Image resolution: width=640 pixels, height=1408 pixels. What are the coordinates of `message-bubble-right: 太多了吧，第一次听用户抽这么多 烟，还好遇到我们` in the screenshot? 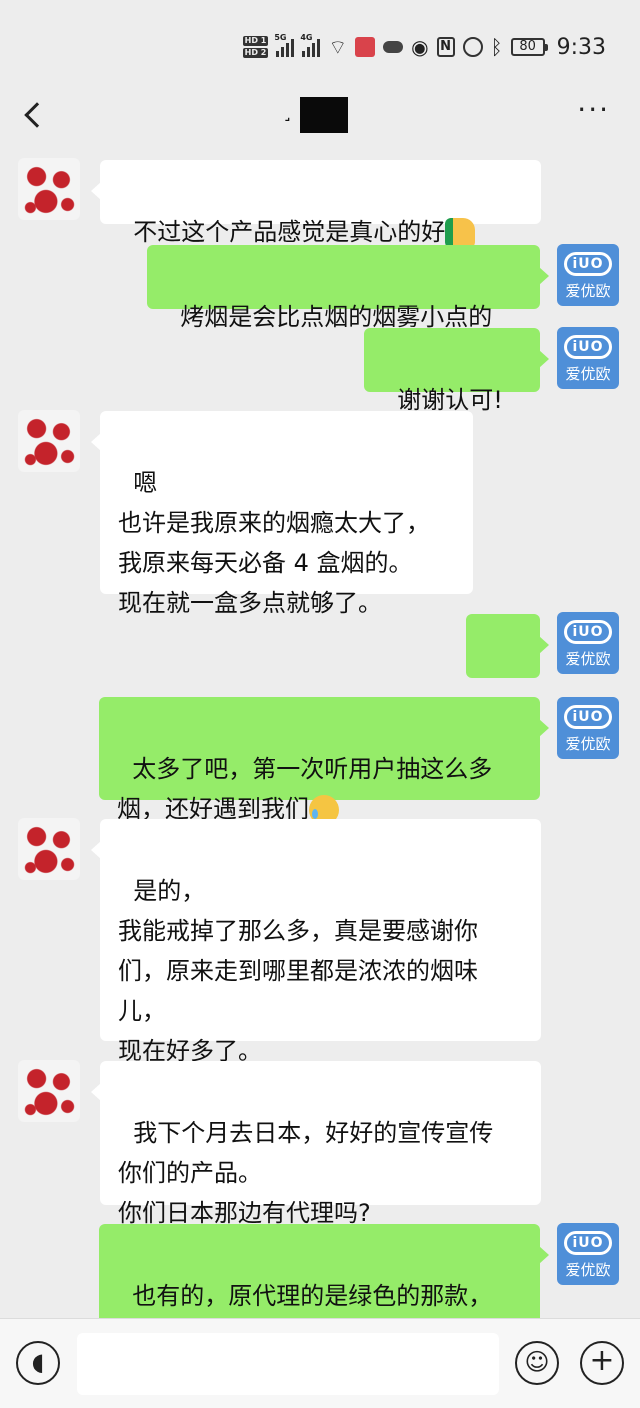 It's located at (324, 761).